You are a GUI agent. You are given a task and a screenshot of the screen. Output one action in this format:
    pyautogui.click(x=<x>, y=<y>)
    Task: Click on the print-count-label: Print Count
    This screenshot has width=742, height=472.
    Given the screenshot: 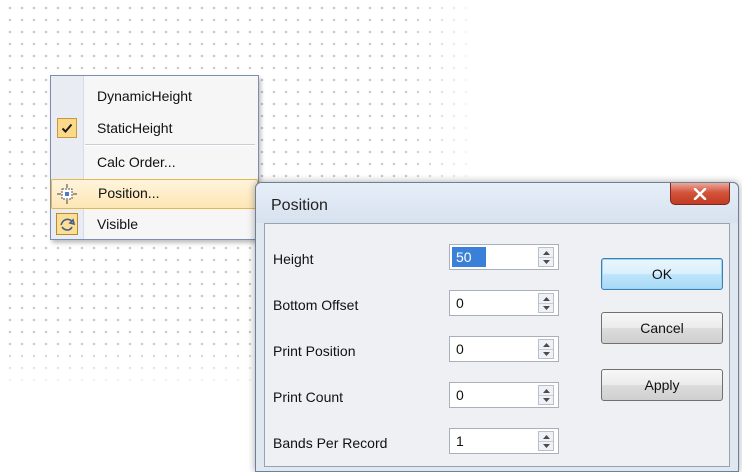 What is the action you would take?
    pyautogui.click(x=308, y=397)
    